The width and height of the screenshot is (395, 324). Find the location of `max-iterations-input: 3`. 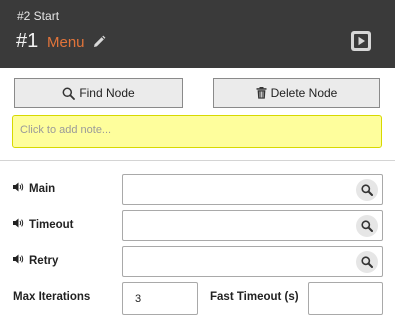

max-iterations-input: 3 is located at coordinates (160, 298).